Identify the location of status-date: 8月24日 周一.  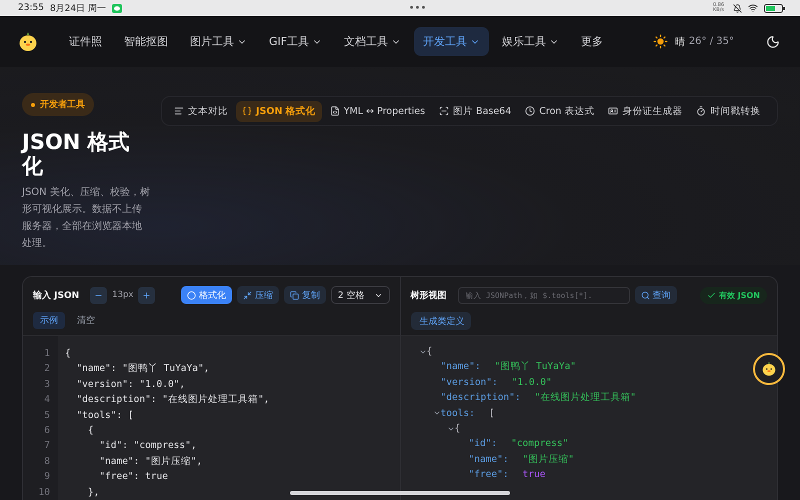
(78, 8).